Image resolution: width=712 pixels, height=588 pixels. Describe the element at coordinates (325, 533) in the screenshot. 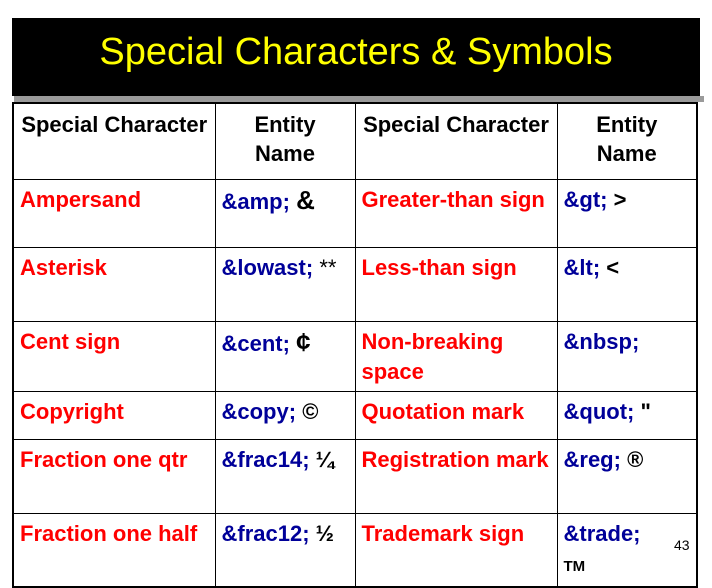

I see `symbol-glyph: ½` at that location.